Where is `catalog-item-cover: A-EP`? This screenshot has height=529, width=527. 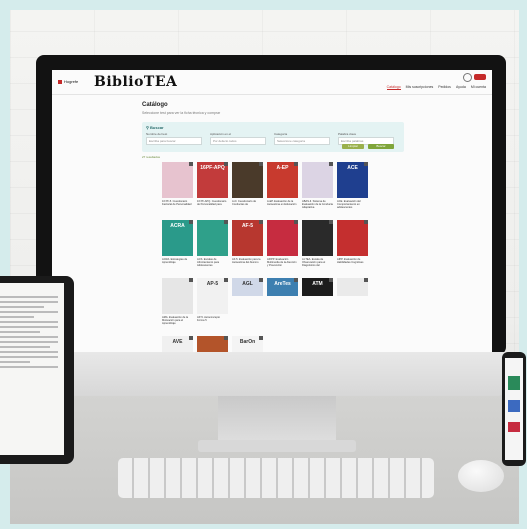
catalog-item-cover: A-EP is located at coordinates (282, 180).